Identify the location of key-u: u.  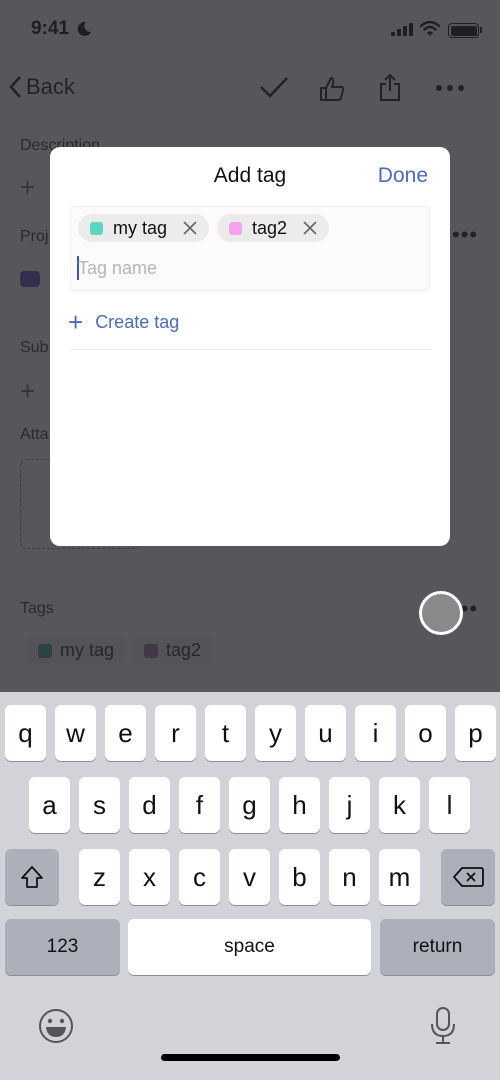
(325, 733).